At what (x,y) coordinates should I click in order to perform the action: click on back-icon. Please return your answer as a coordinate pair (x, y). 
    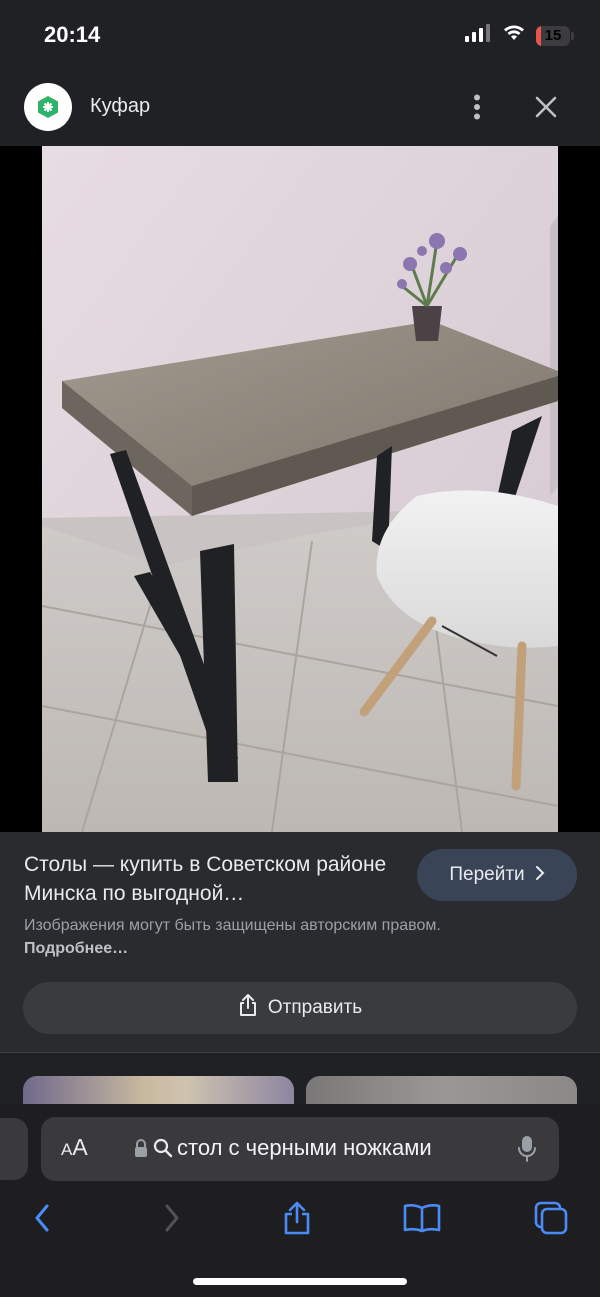
    Looking at the image, I should click on (42, 1218).